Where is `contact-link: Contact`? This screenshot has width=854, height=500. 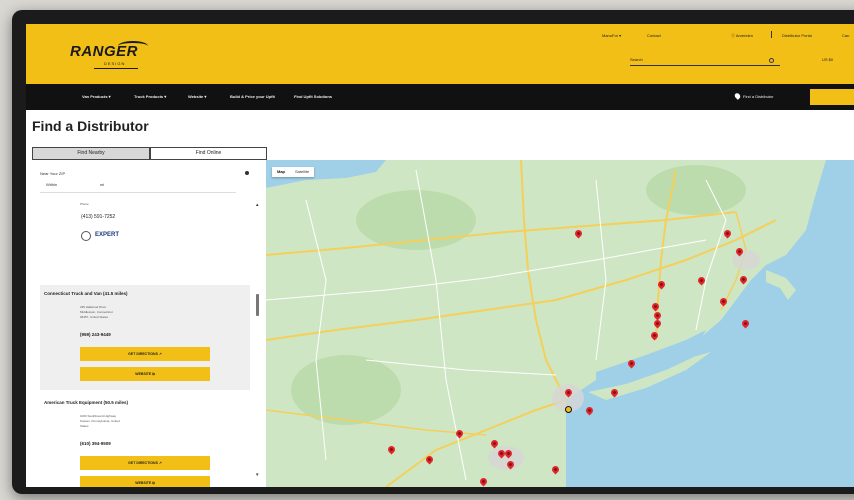 contact-link: Contact is located at coordinates (654, 35).